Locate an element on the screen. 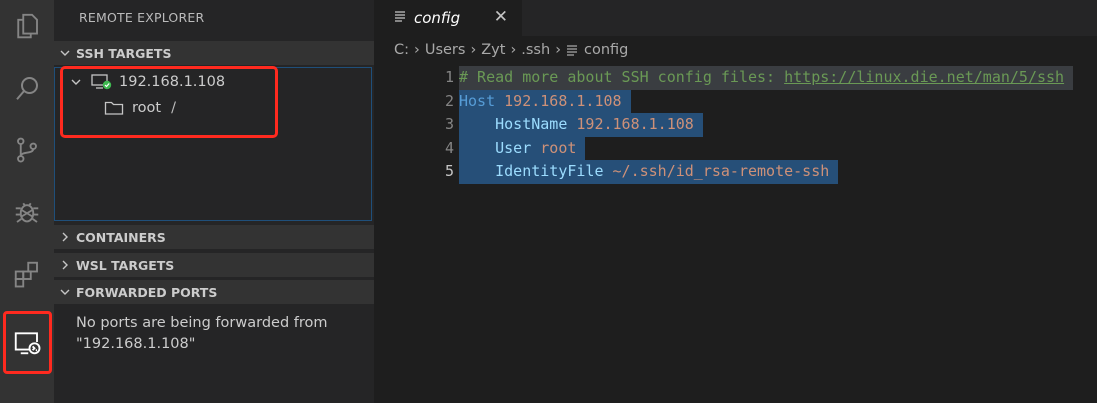  section-label: WSL TARGETS is located at coordinates (125, 265).